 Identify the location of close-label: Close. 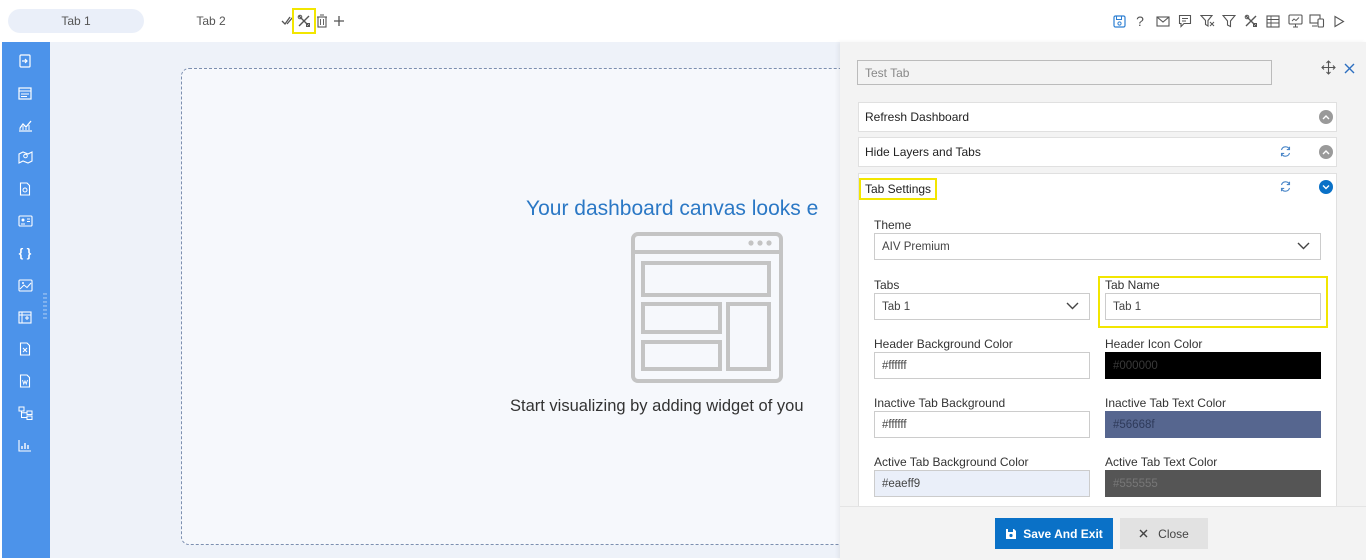
(1173, 533).